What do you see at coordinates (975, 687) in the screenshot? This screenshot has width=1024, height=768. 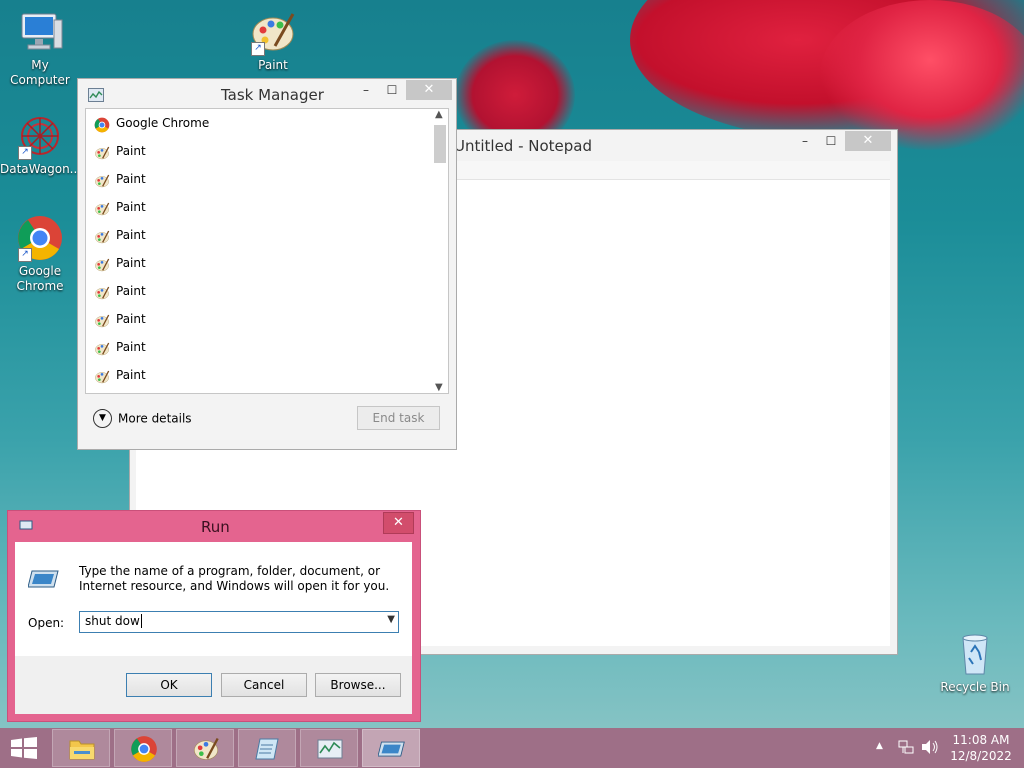 I see `desktop-icon-label: Recycle Bin` at bounding box center [975, 687].